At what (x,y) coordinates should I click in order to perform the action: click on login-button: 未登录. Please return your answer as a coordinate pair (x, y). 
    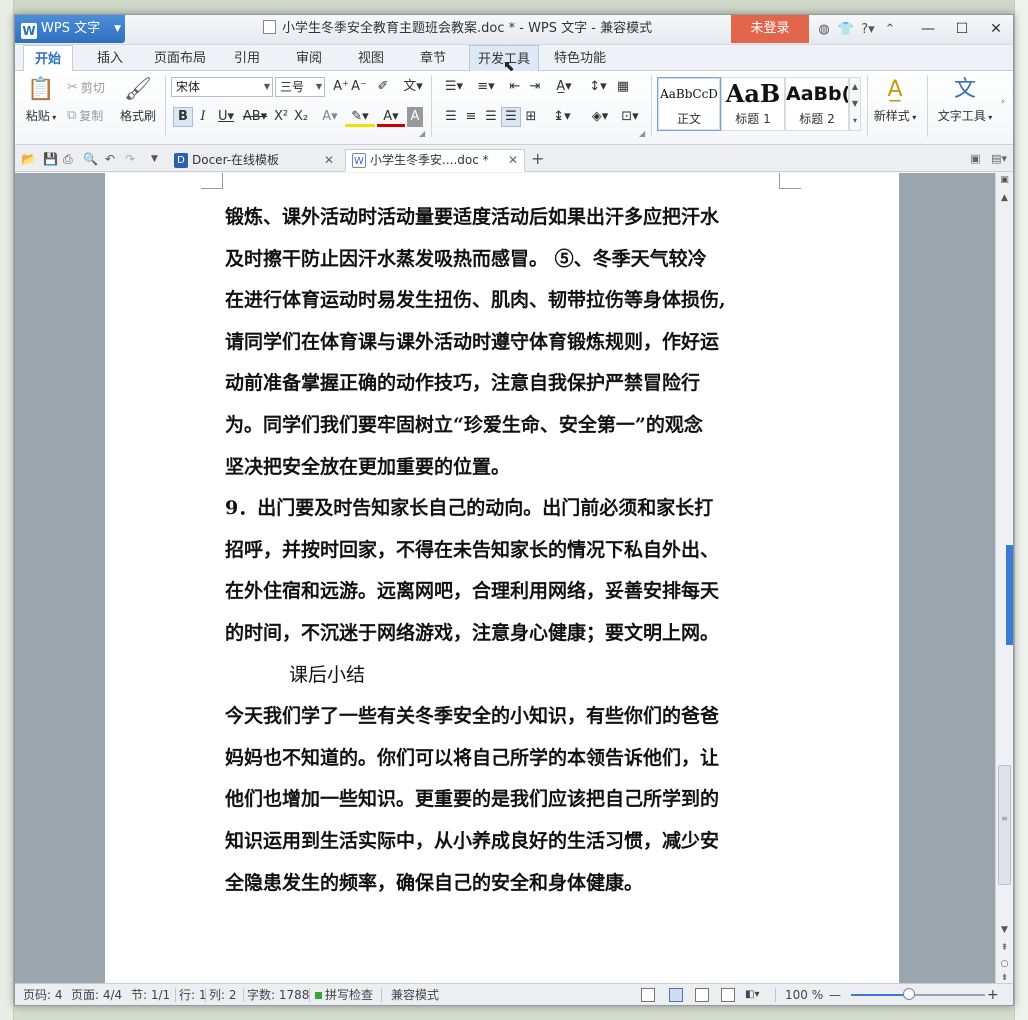
    Looking at the image, I should click on (770, 29).